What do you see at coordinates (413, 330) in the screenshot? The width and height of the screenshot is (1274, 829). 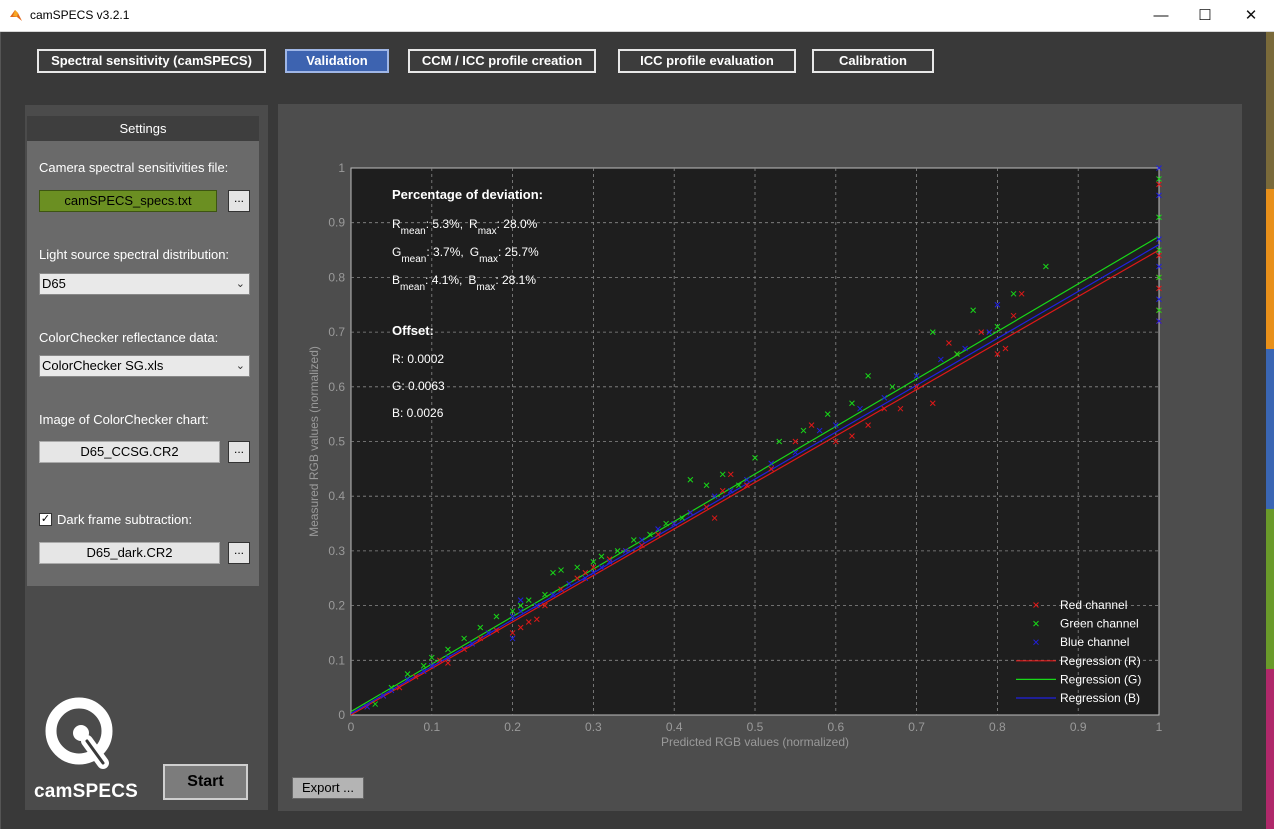 I see `offset-title: Offset:` at bounding box center [413, 330].